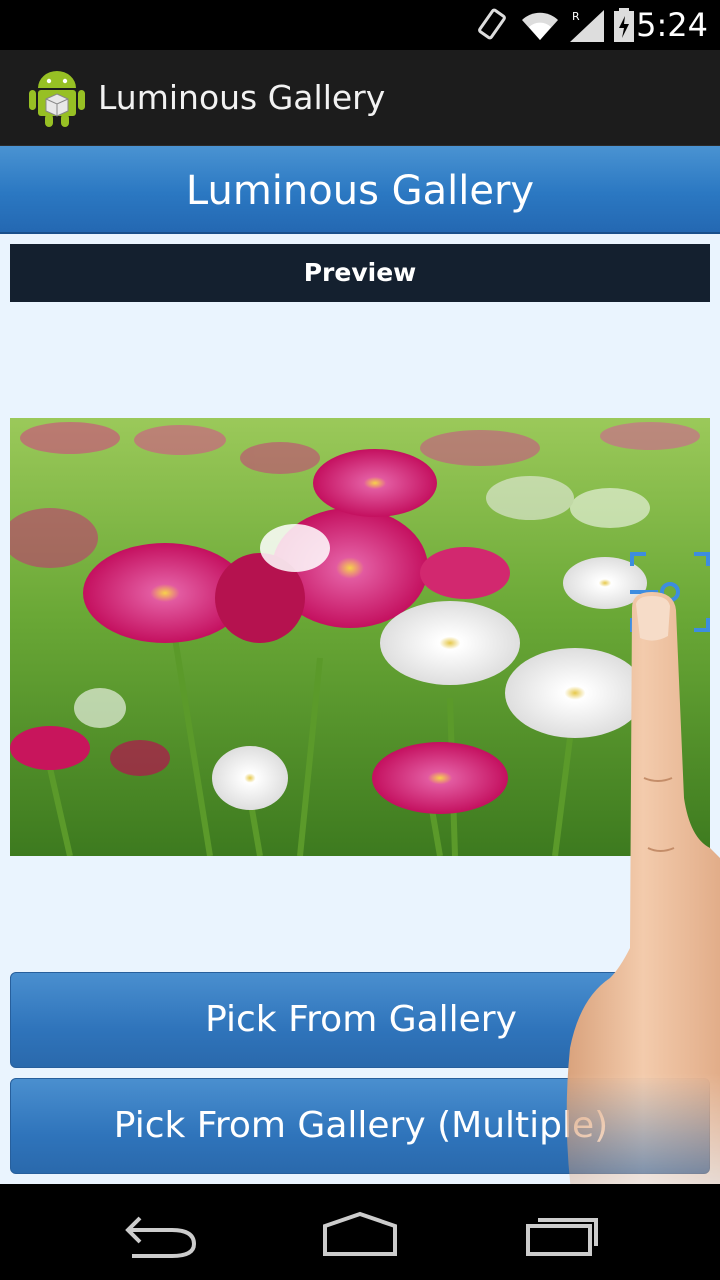  What do you see at coordinates (242, 97) in the screenshot?
I see `action-bar-title: Luminous Gallery` at bounding box center [242, 97].